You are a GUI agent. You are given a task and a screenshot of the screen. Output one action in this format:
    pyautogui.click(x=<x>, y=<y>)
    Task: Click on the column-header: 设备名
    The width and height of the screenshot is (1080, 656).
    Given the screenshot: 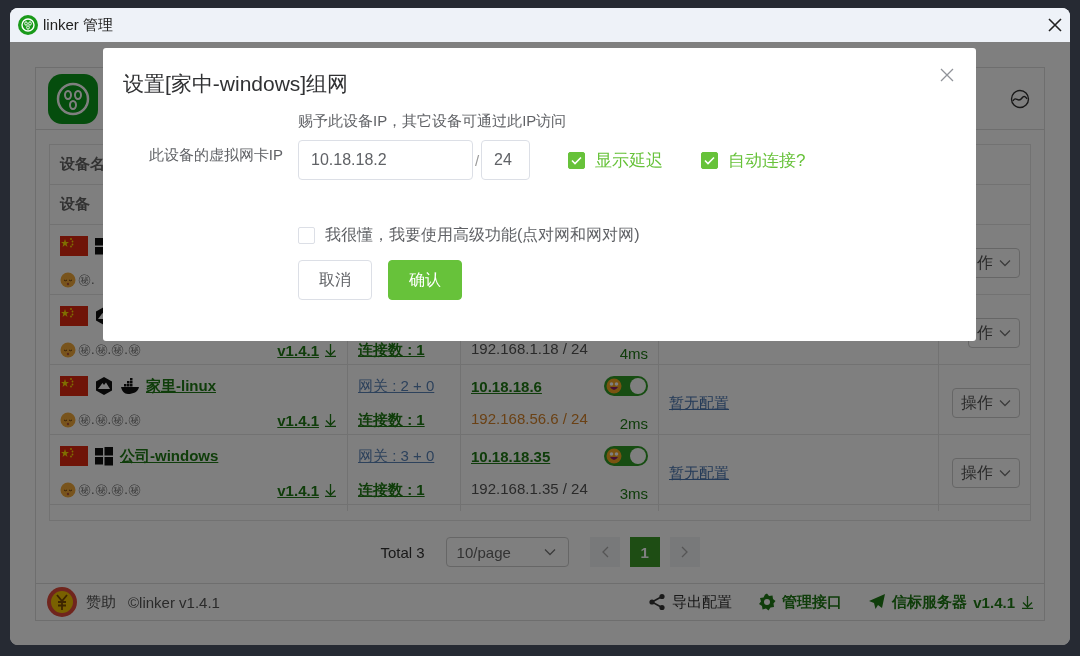 What is the action you would take?
    pyautogui.click(x=82, y=164)
    